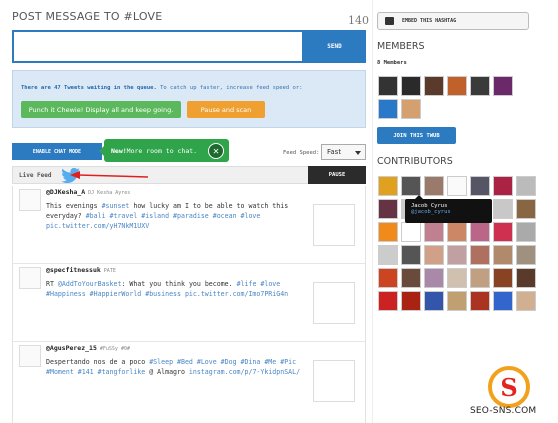  I want to click on contributor-tooltip: Jacob Cyrus @jacob_cyrus, so click(448, 209).